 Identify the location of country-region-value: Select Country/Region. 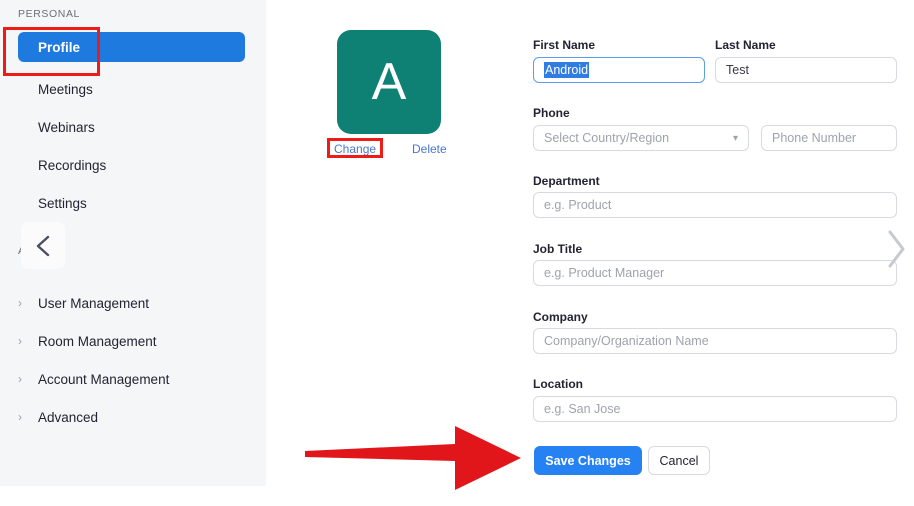
(607, 138).